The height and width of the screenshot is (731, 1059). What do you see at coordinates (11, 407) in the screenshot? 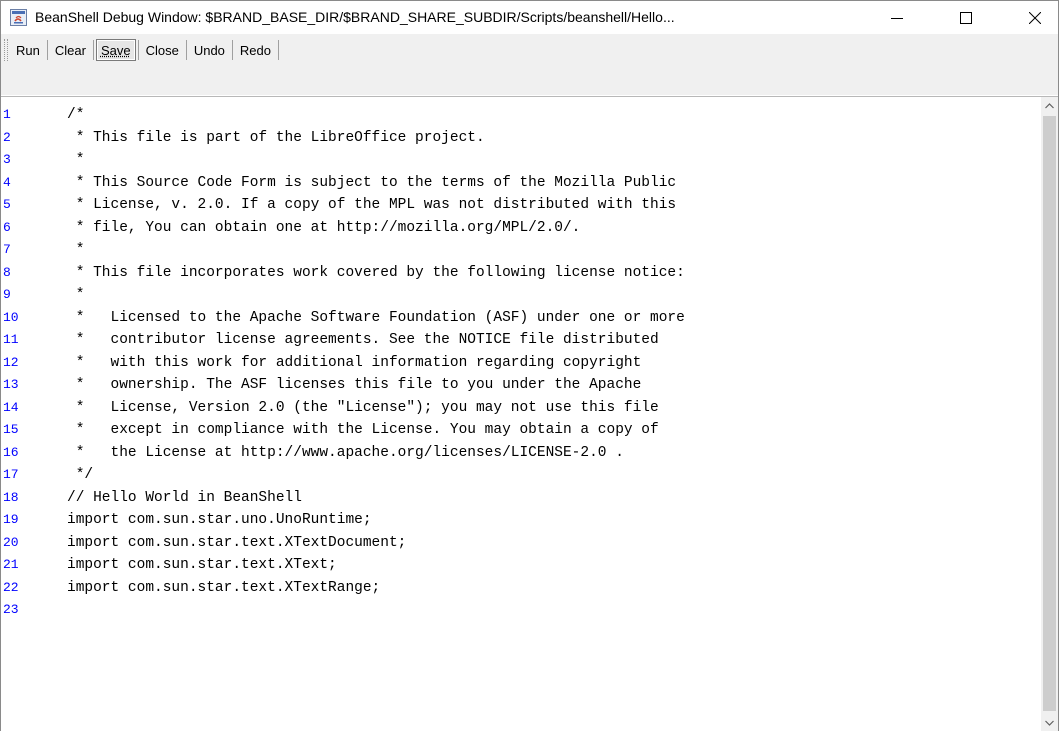
I see `line-number: 14` at bounding box center [11, 407].